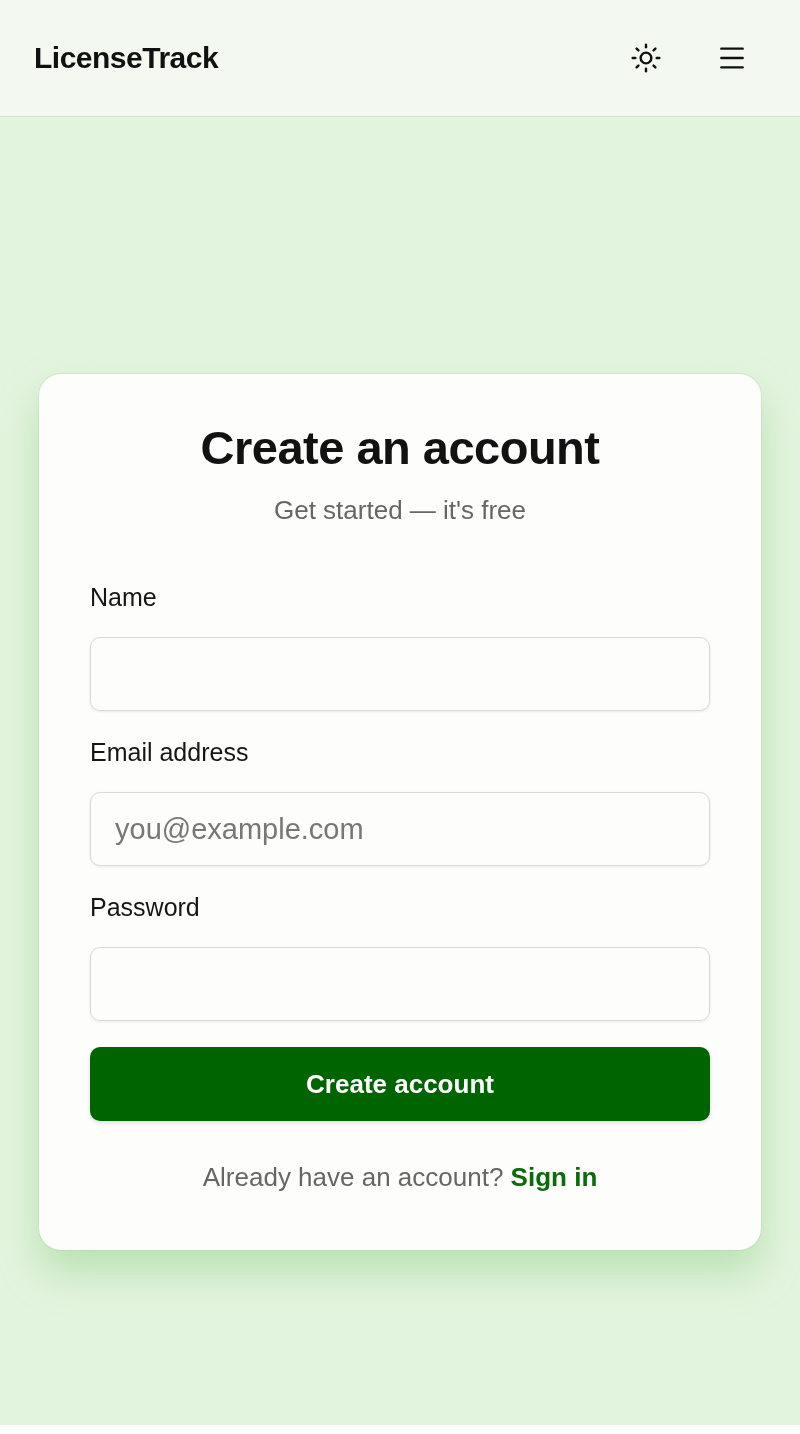 The image size is (800, 1434). What do you see at coordinates (126, 58) in the screenshot?
I see `brand-name: LicenseTrack` at bounding box center [126, 58].